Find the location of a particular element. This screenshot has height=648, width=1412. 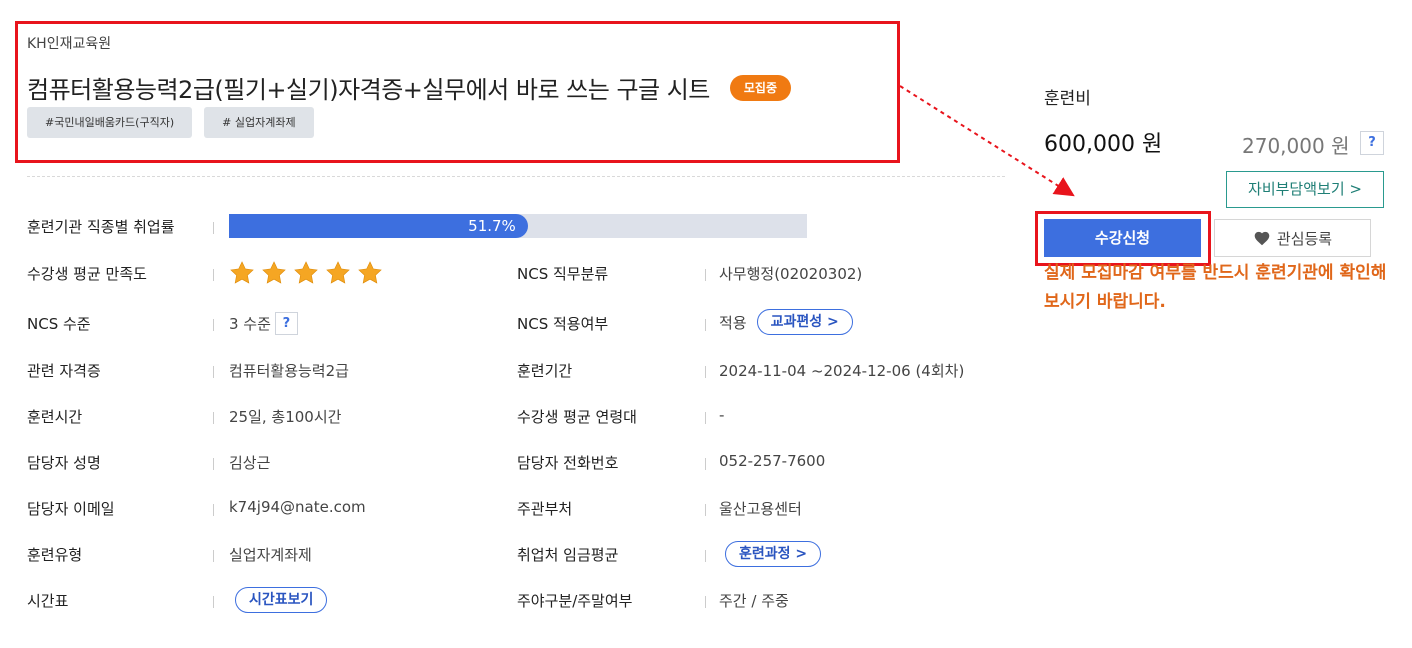

ncs-apply-value: 적용 is located at coordinates (733, 322).